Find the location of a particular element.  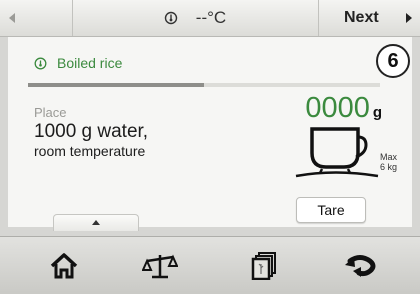

thermometer-icon is located at coordinates (170, 18).